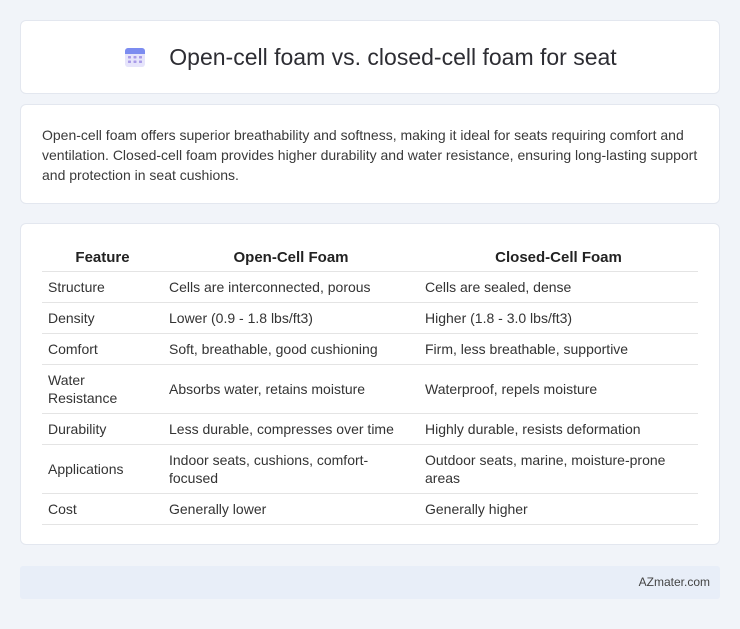 This screenshot has height=629, width=740. What do you see at coordinates (102, 389) in the screenshot?
I see `feature-cell: Water Resistance` at bounding box center [102, 389].